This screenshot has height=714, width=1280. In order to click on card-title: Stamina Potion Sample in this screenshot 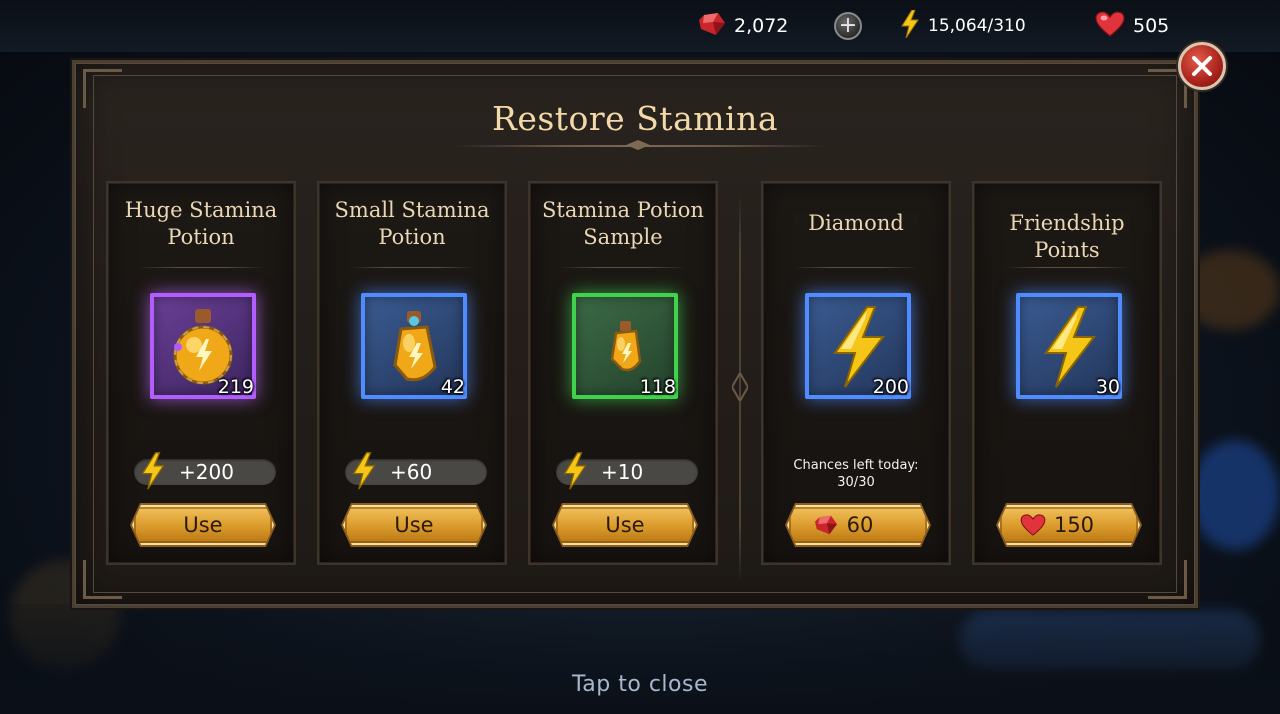, I will do `click(623, 224)`.